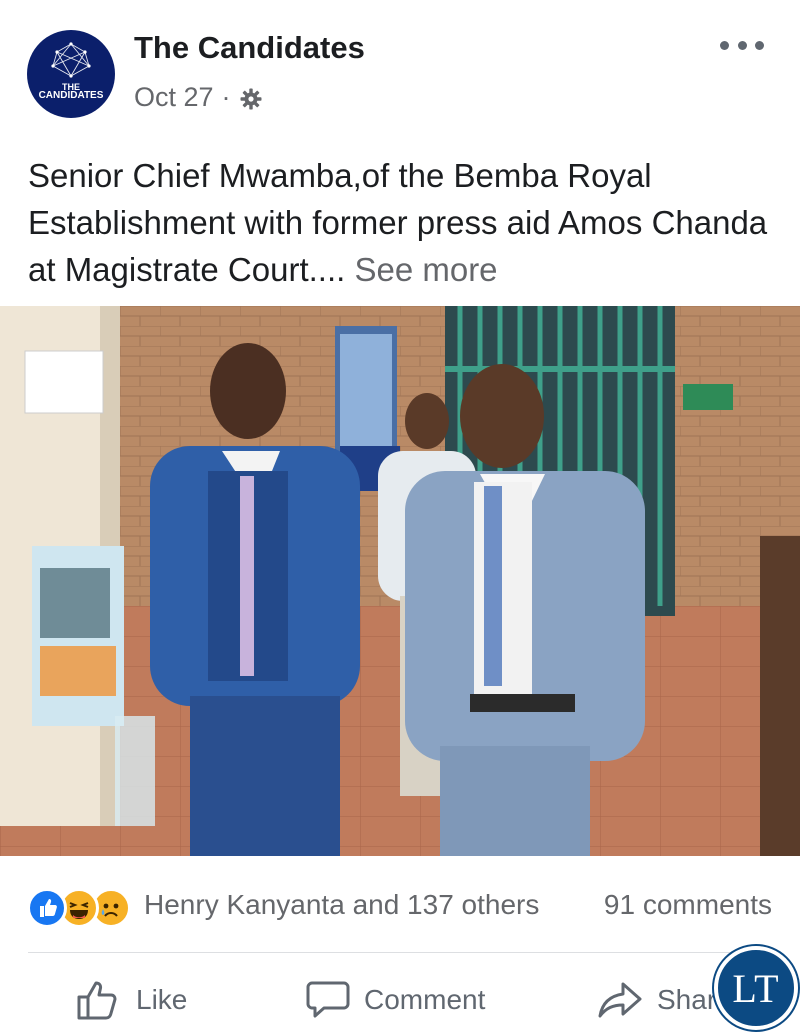  Describe the element at coordinates (47, 908) in the screenshot. I see `like-reaction-icon` at that location.